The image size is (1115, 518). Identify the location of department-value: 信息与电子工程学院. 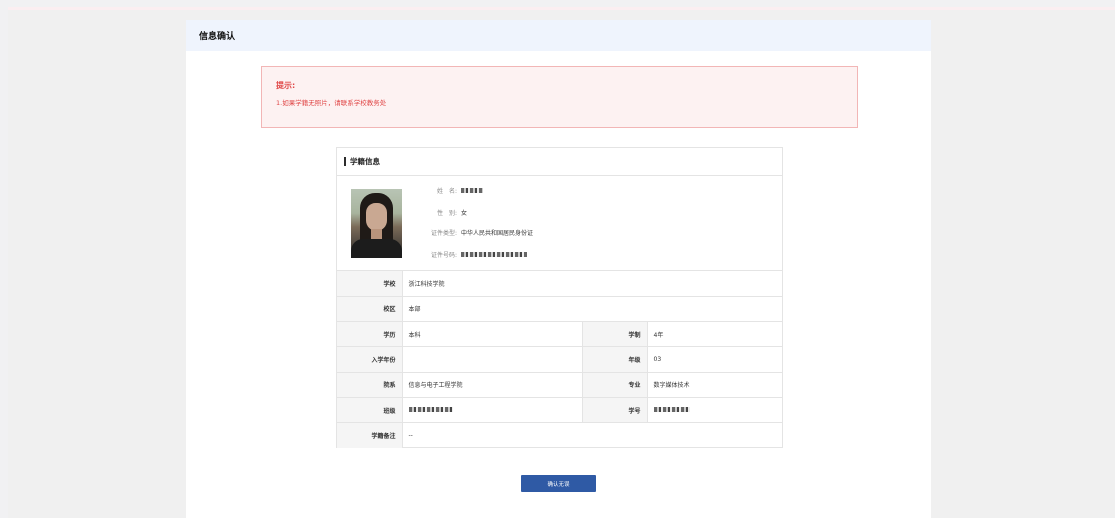
(492, 385).